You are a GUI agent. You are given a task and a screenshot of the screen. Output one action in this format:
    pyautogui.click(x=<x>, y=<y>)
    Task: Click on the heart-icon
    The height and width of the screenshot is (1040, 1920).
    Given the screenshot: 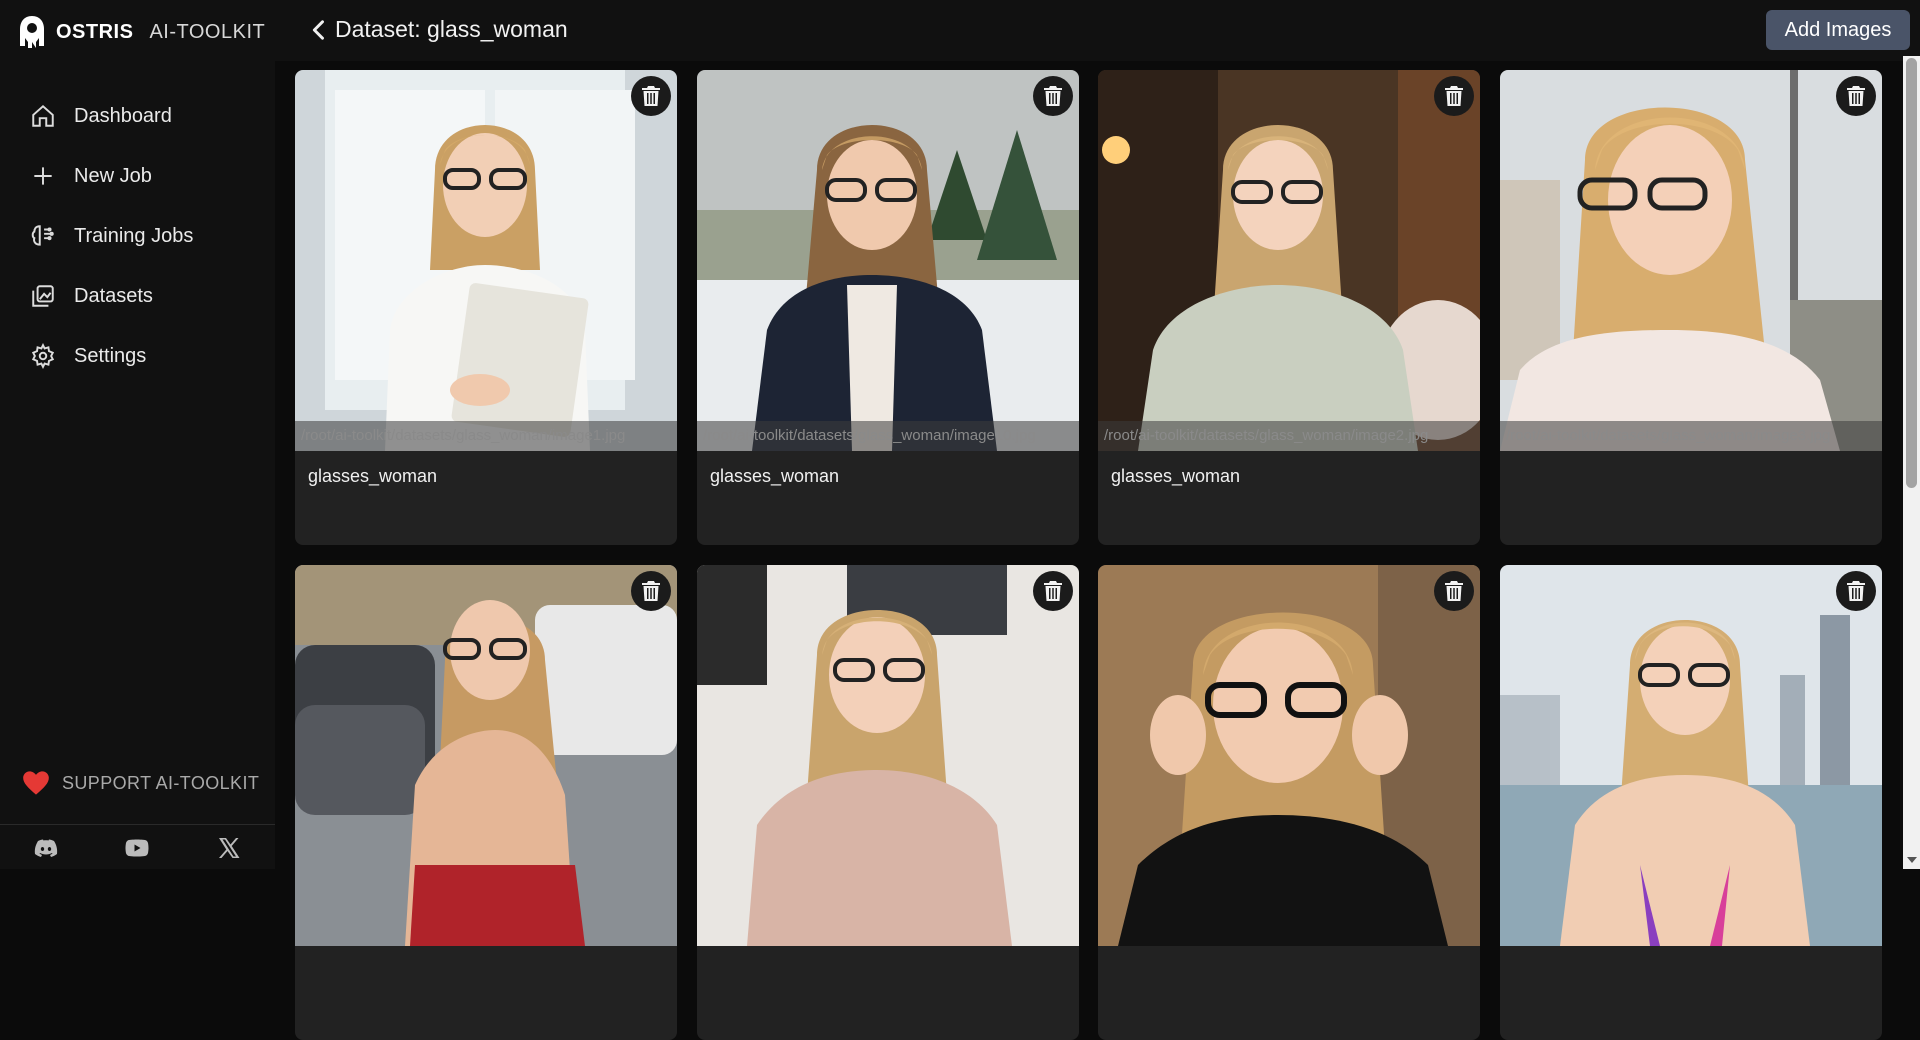 What is the action you would take?
    pyautogui.click(x=36, y=783)
    